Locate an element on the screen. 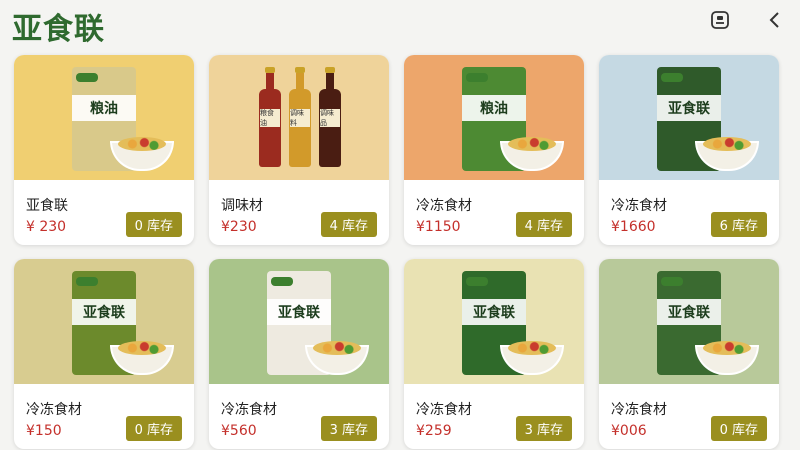 This screenshot has width=800, height=450. product-price: ¥1660 is located at coordinates (633, 227).